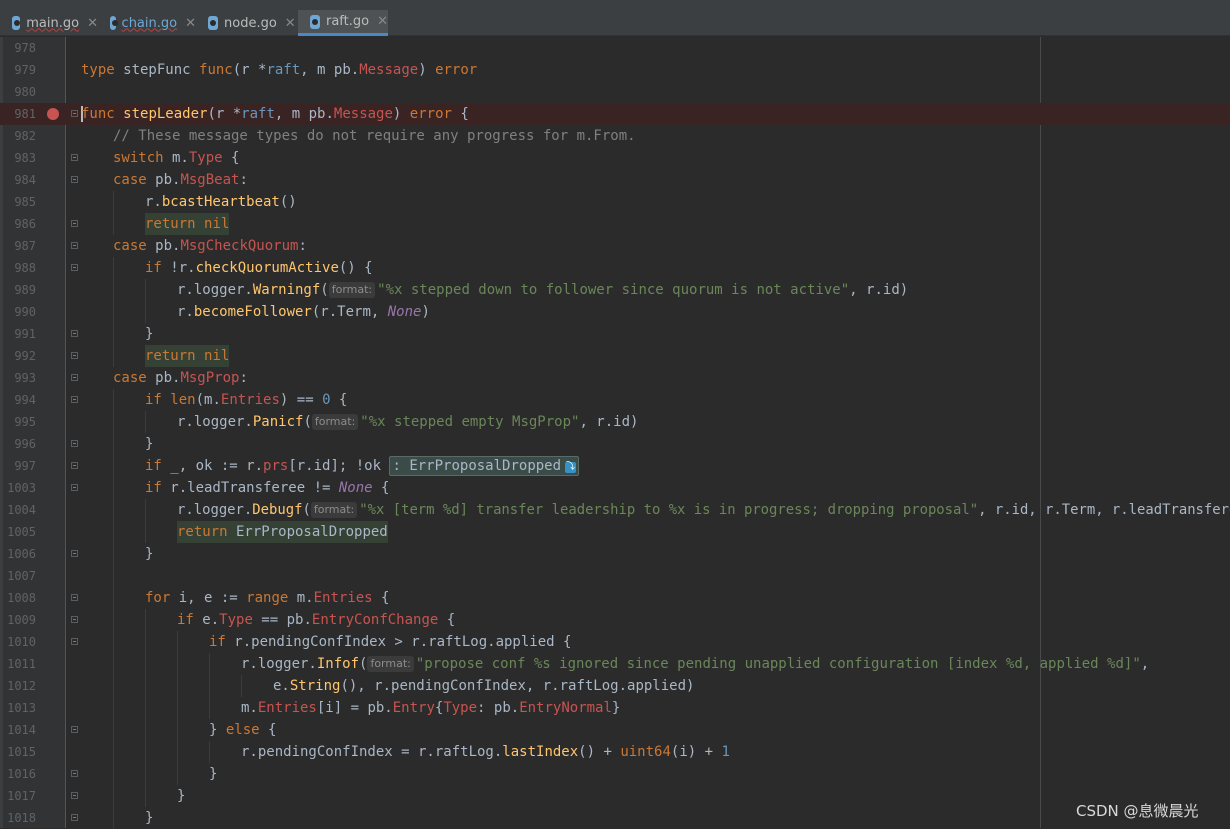 This screenshot has width=1230, height=829. What do you see at coordinates (25, 202) in the screenshot?
I see `line-number: 985` at bounding box center [25, 202].